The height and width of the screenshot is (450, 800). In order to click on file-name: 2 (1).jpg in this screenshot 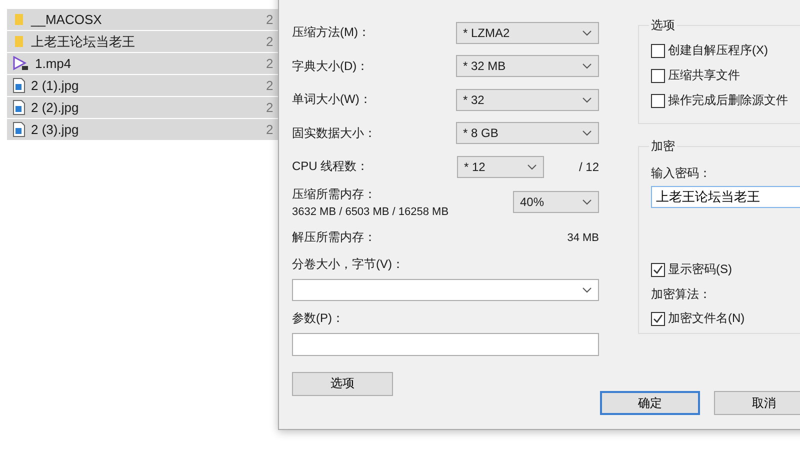, I will do `click(55, 85)`.